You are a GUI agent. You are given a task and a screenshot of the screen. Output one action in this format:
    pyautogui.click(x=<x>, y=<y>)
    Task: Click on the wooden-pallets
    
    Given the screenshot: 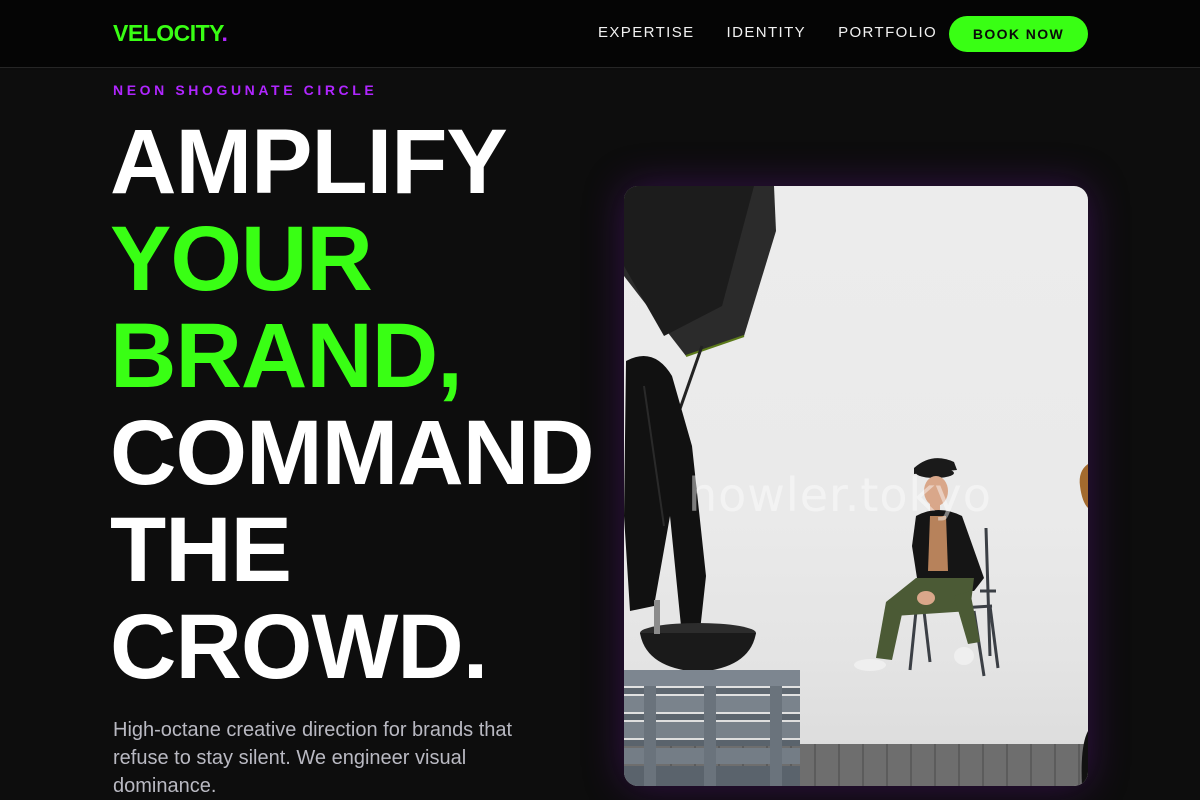 What is the action you would take?
    pyautogui.click(x=712, y=728)
    